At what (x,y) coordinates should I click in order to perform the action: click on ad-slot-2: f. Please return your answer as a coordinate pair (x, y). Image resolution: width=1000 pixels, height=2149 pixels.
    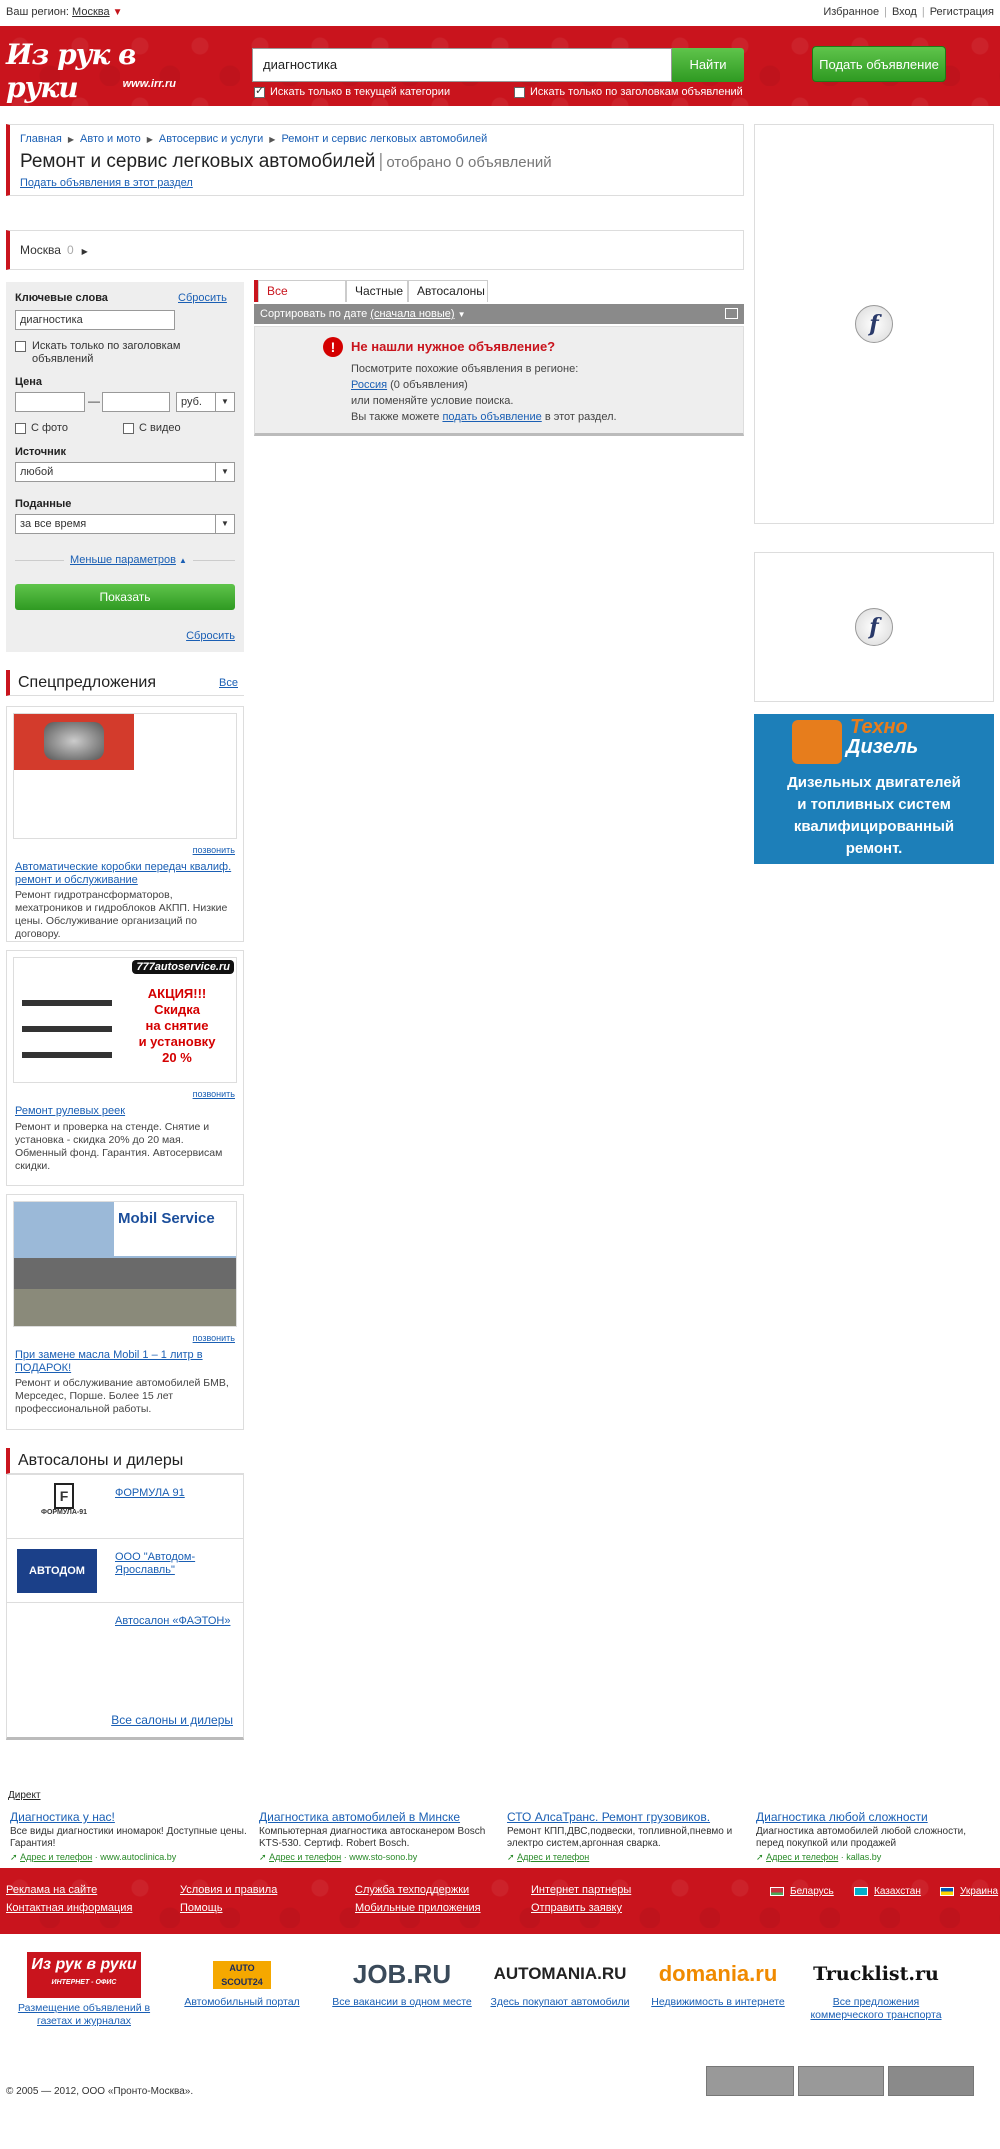
    Looking at the image, I should click on (874, 627).